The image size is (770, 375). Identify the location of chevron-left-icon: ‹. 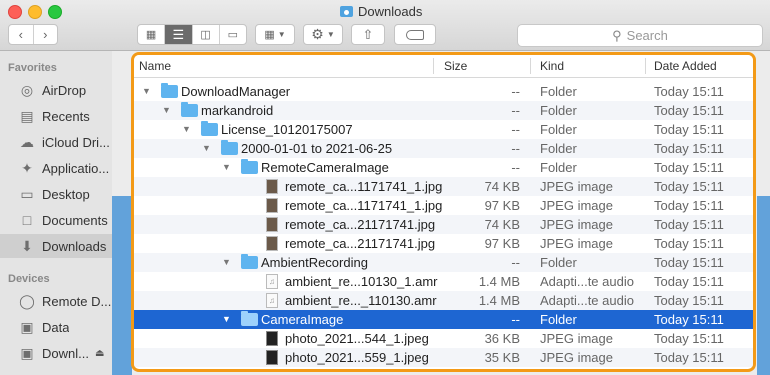
(20, 34).